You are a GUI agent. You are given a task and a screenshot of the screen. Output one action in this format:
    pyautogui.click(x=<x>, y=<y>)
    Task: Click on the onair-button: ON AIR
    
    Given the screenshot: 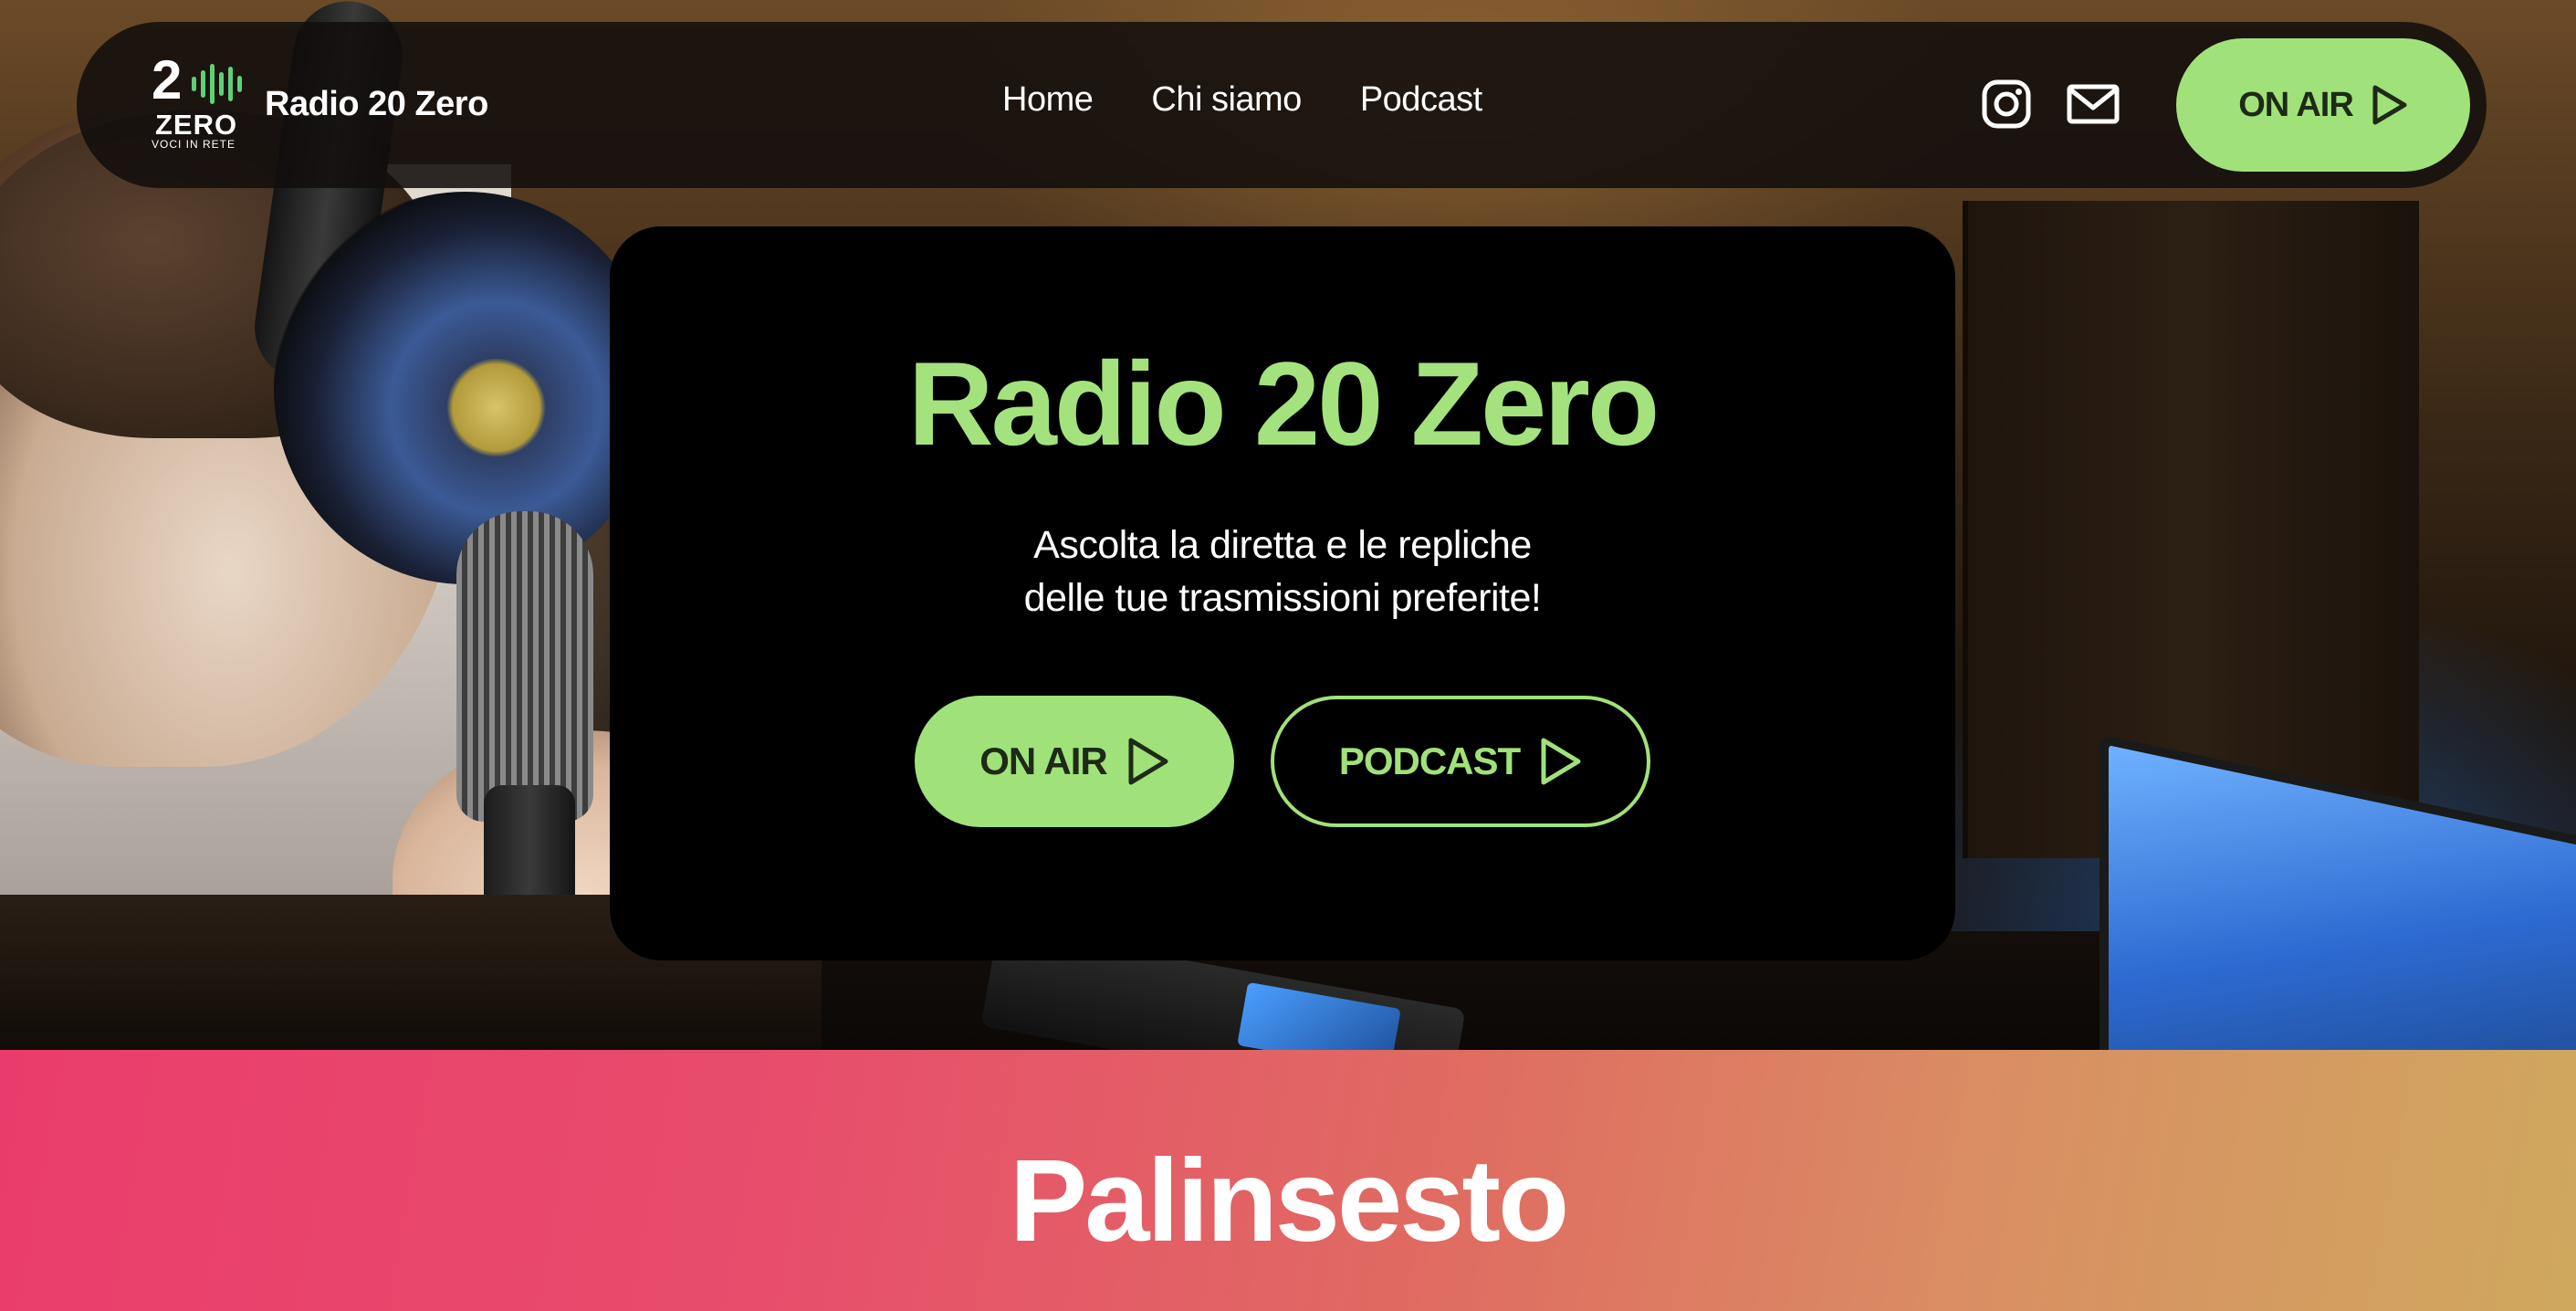 What is the action you would take?
    pyautogui.click(x=1074, y=761)
    